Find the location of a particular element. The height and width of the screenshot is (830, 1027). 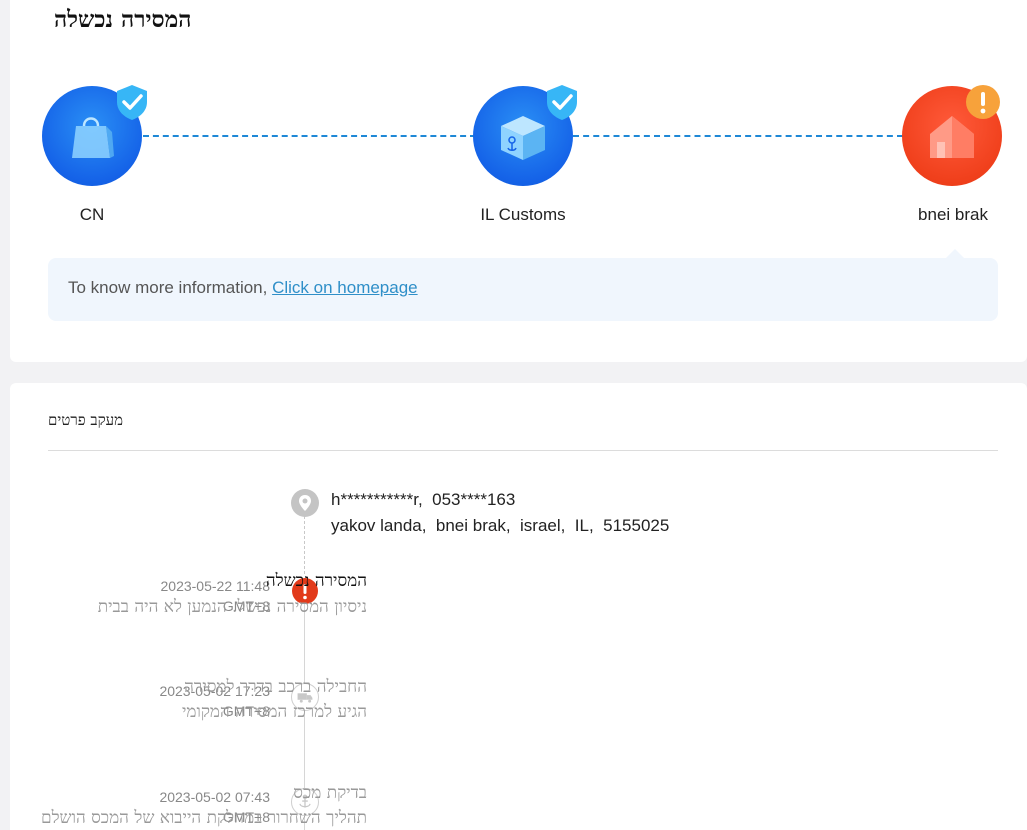

route-node-label: IL Customs is located at coordinates (523, 214).